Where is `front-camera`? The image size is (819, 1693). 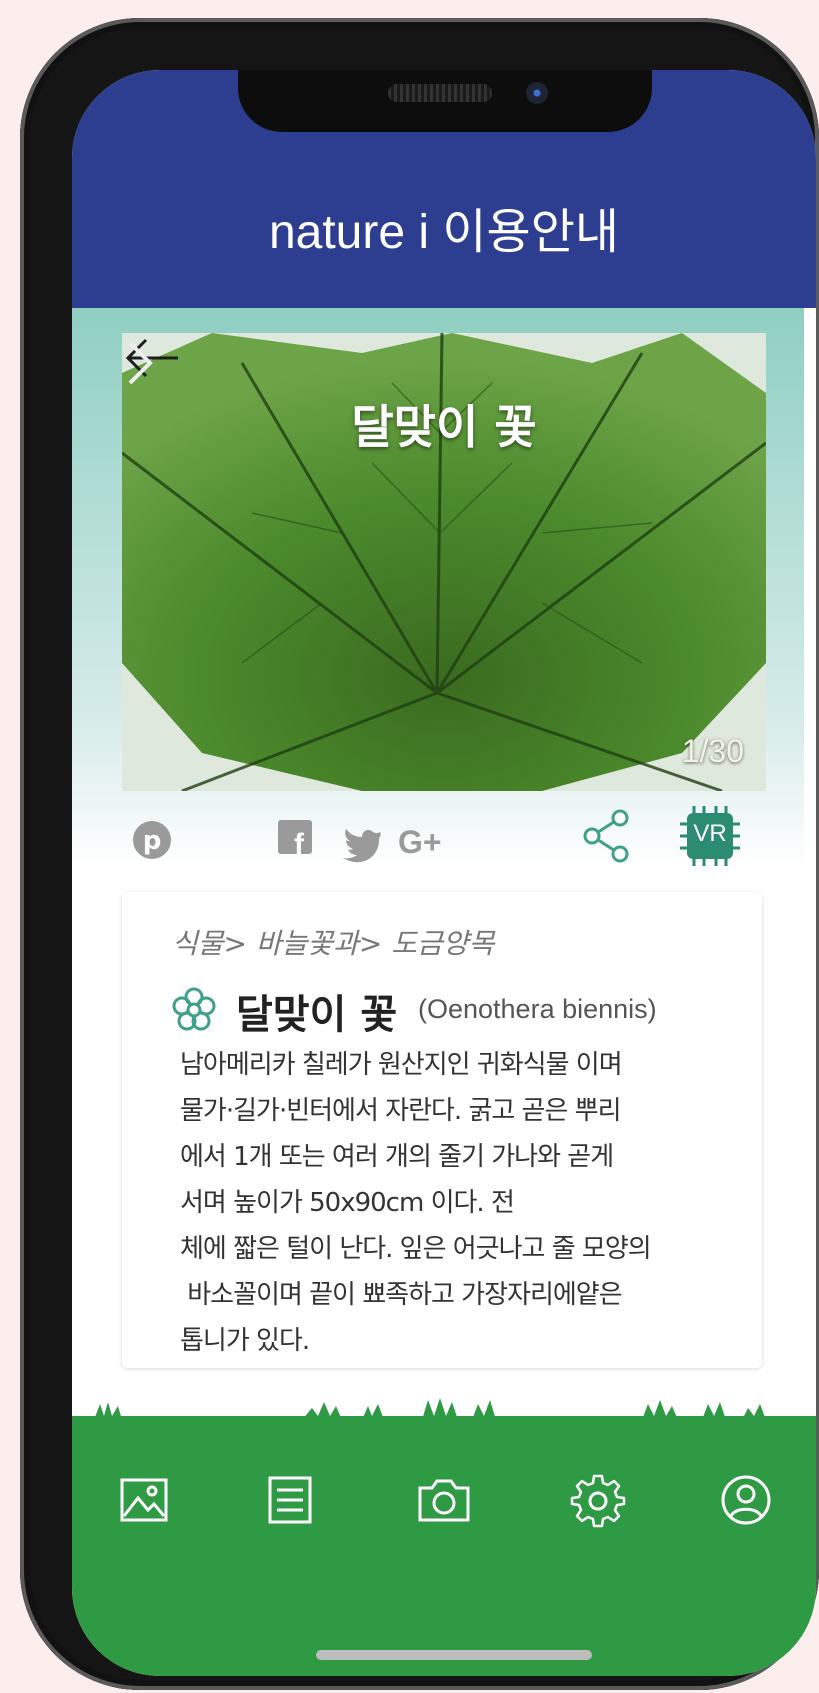 front-camera is located at coordinates (537, 93).